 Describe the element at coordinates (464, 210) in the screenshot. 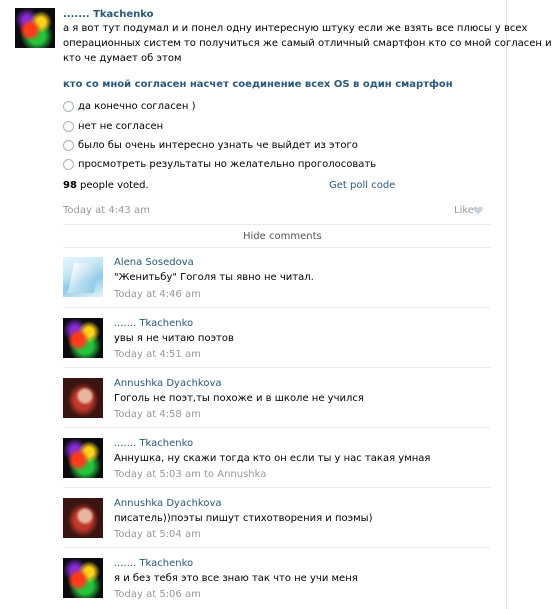

I see `like-button: Like` at that location.